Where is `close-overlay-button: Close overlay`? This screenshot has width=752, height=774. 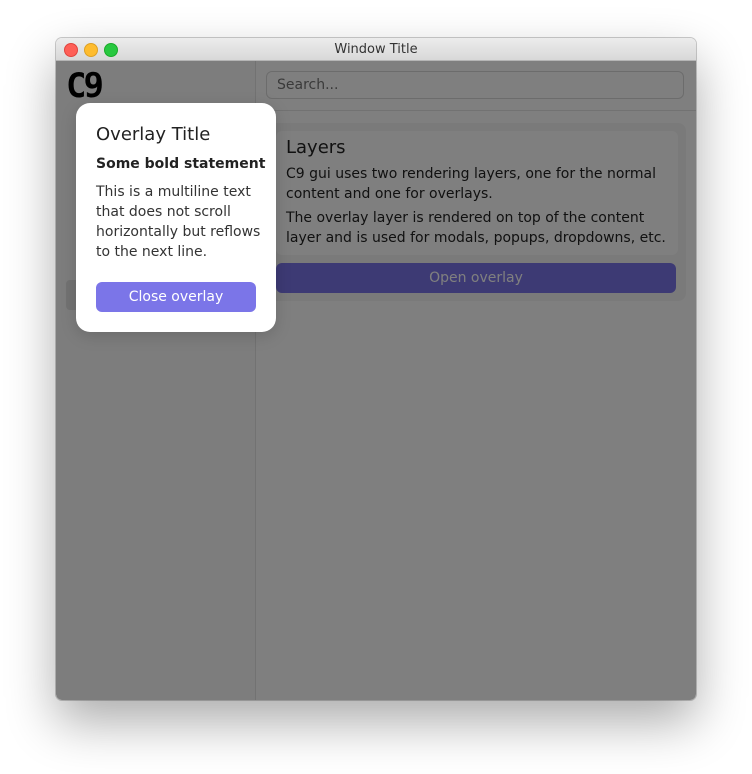 close-overlay-button: Close overlay is located at coordinates (176, 297).